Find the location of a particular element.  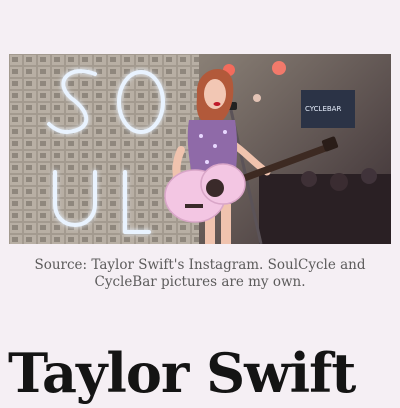

cyclebar-sign-text: CYCLEBAR is located at coordinates (323, 109).